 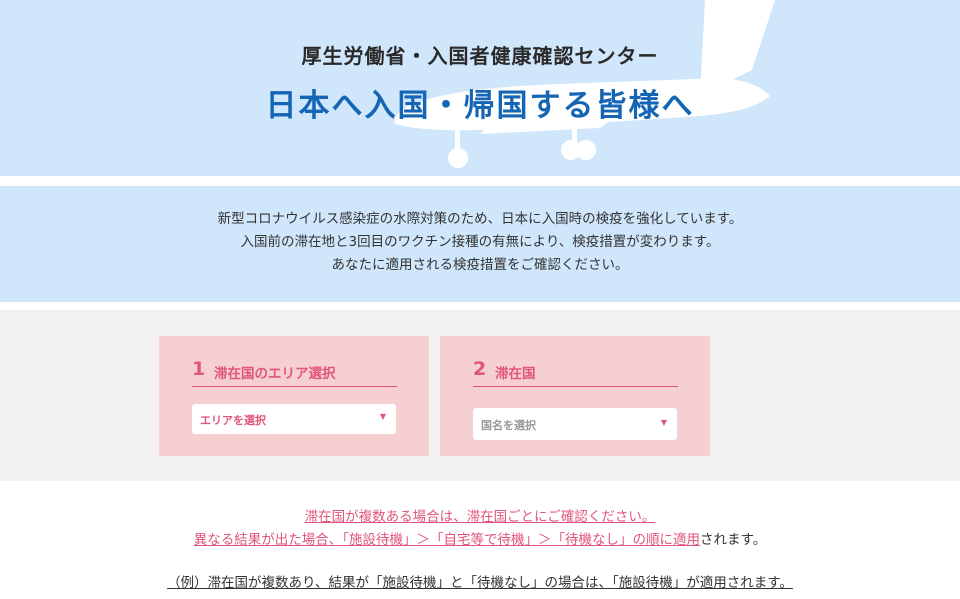 I want to click on area-select-value: エリアを選択, so click(x=233, y=420).